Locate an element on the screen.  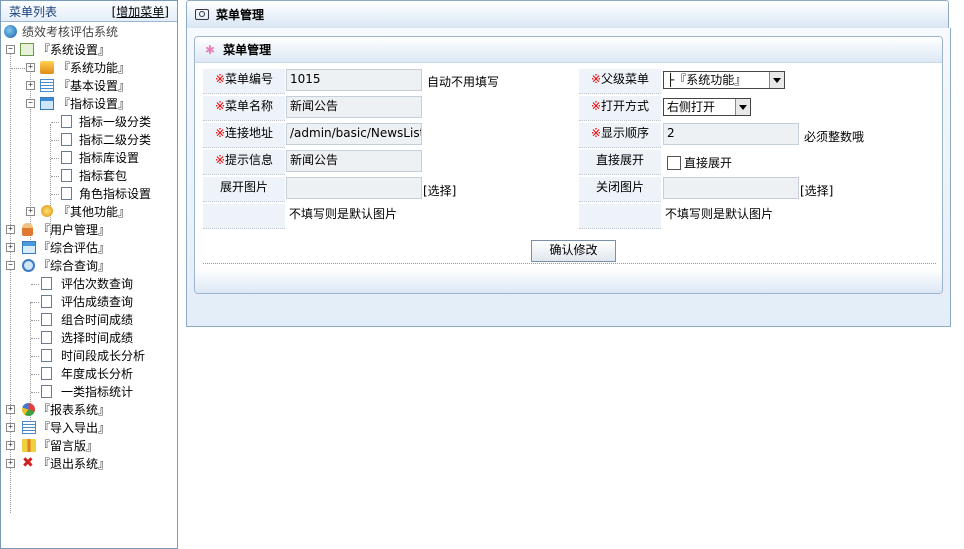
page-title: 菜单管理 is located at coordinates (240, 15).